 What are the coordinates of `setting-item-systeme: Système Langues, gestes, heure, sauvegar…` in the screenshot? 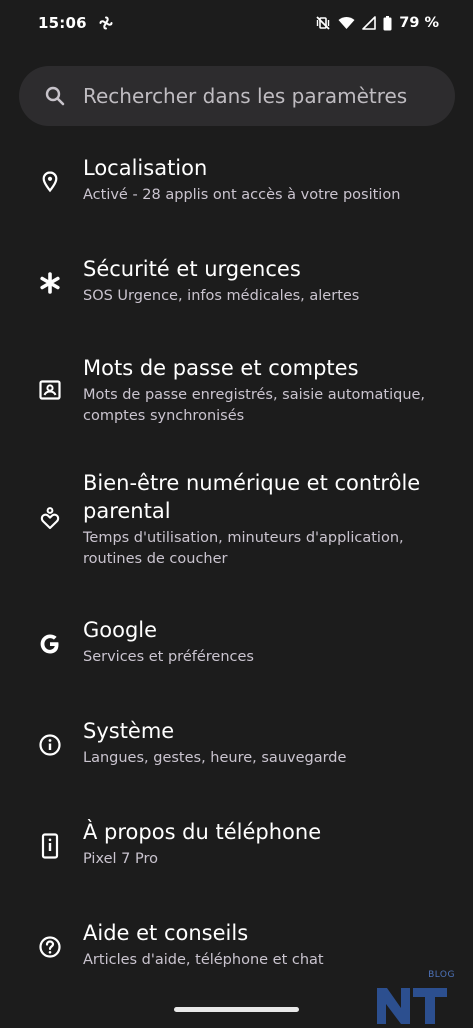 It's located at (236, 751).